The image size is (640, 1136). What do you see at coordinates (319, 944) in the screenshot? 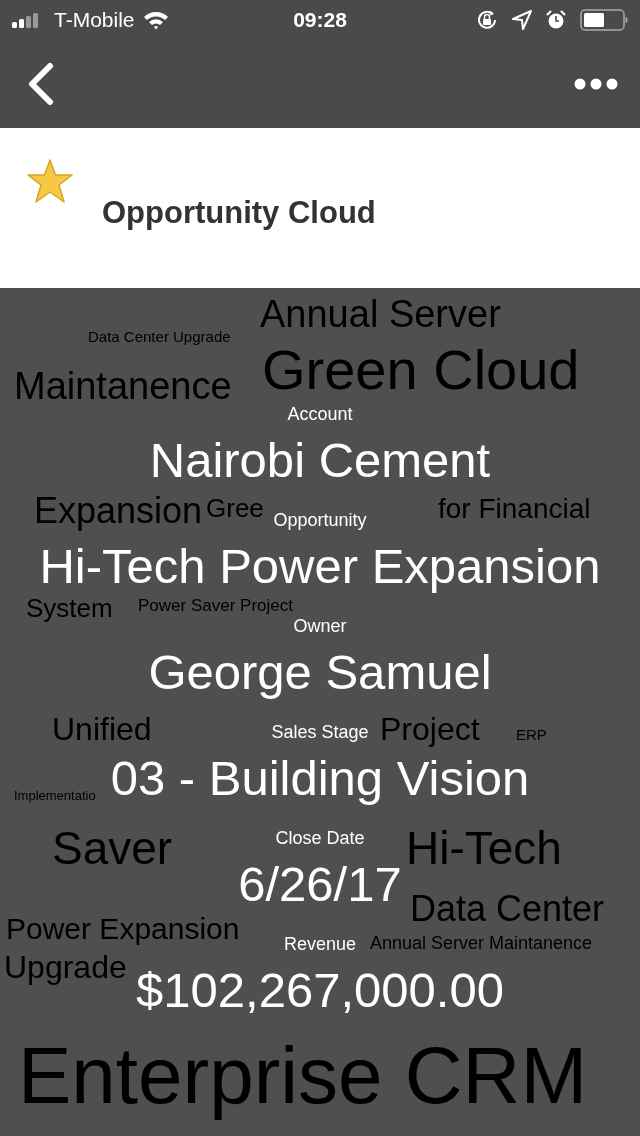
I see `field-label: Revenue` at bounding box center [319, 944].